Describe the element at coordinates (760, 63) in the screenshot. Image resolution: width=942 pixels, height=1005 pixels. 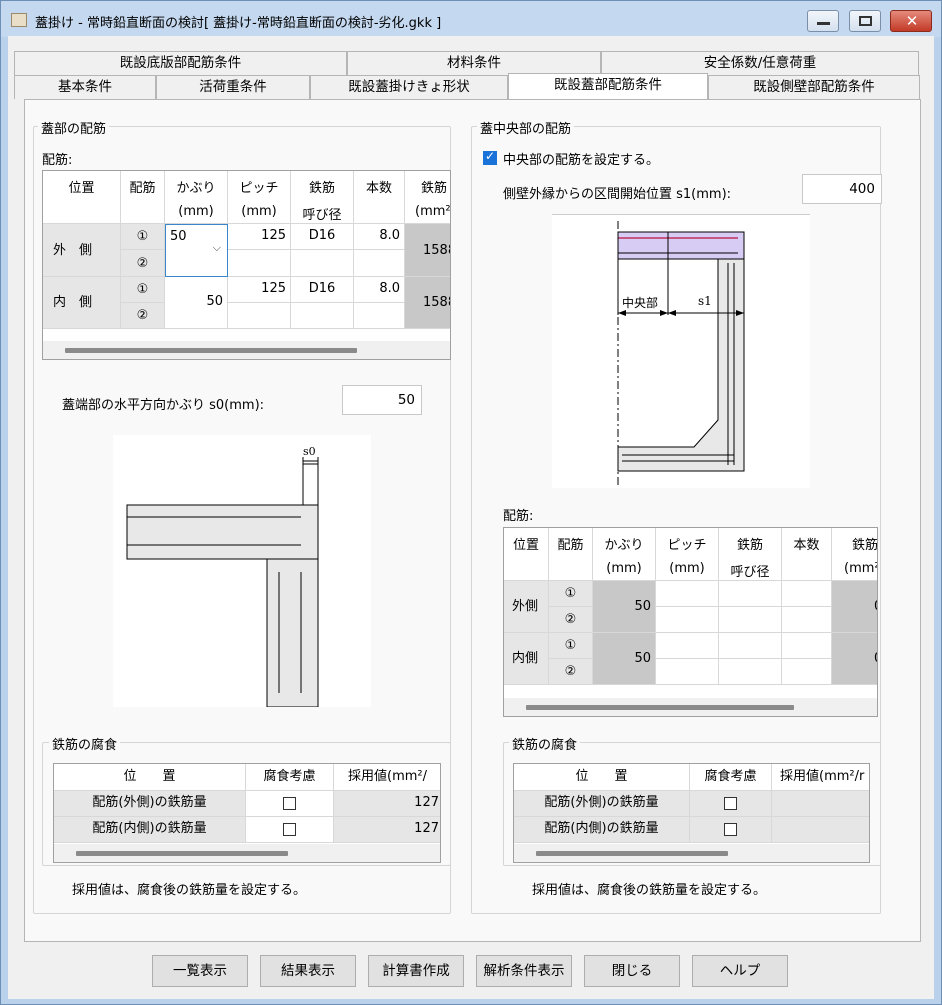
I see `tab-safety-factor: 安全係数/任意荷重` at that location.